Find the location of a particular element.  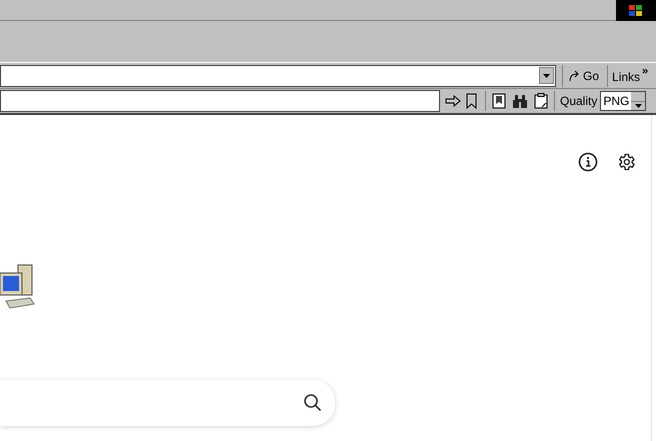

url-field is located at coordinates (220, 101).